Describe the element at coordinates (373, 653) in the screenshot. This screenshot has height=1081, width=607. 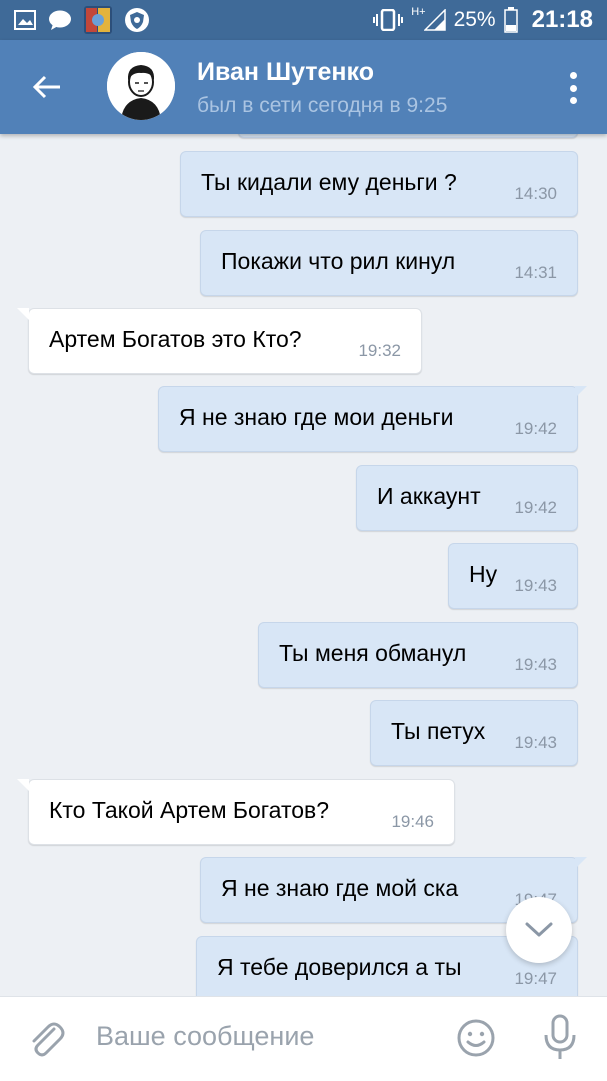
I see `message-text: Ты меня обманул` at that location.